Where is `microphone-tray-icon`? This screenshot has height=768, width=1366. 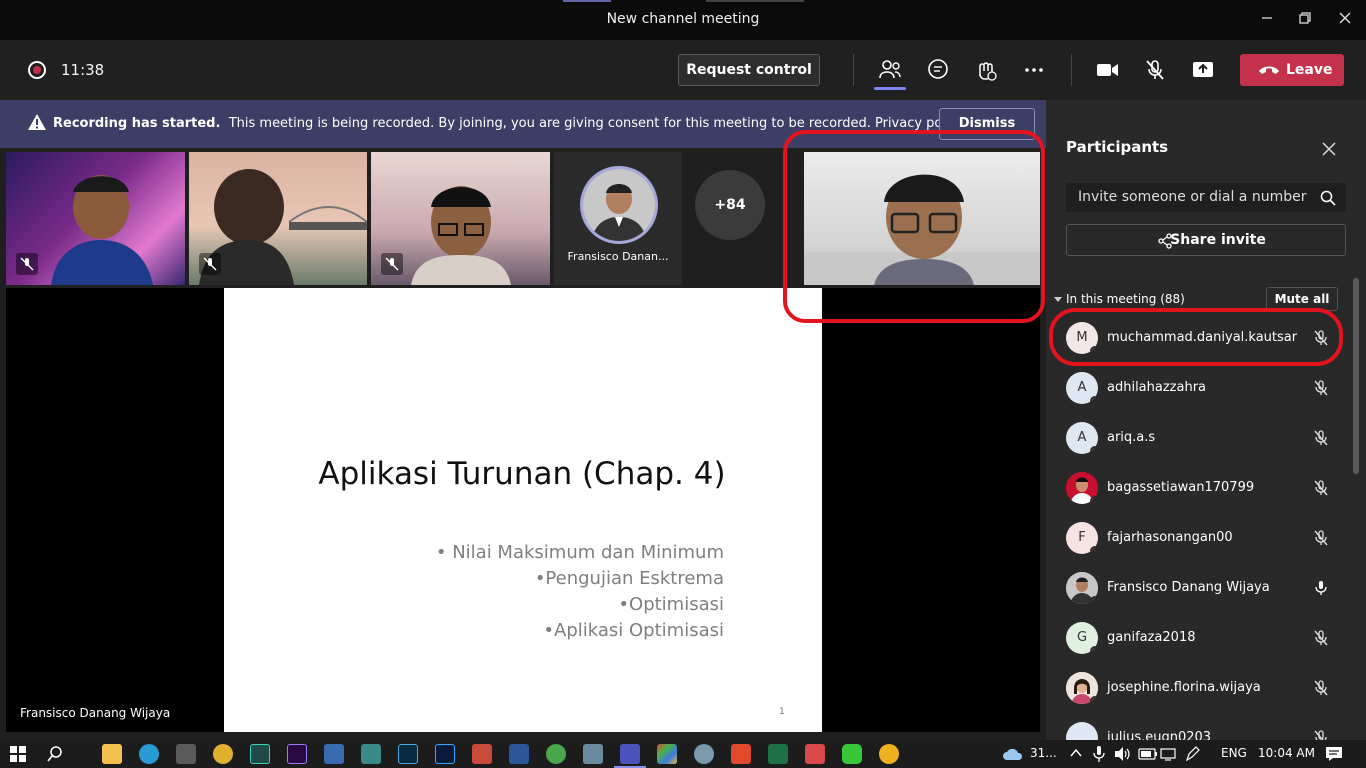
microphone-tray-icon is located at coordinates (1099, 754).